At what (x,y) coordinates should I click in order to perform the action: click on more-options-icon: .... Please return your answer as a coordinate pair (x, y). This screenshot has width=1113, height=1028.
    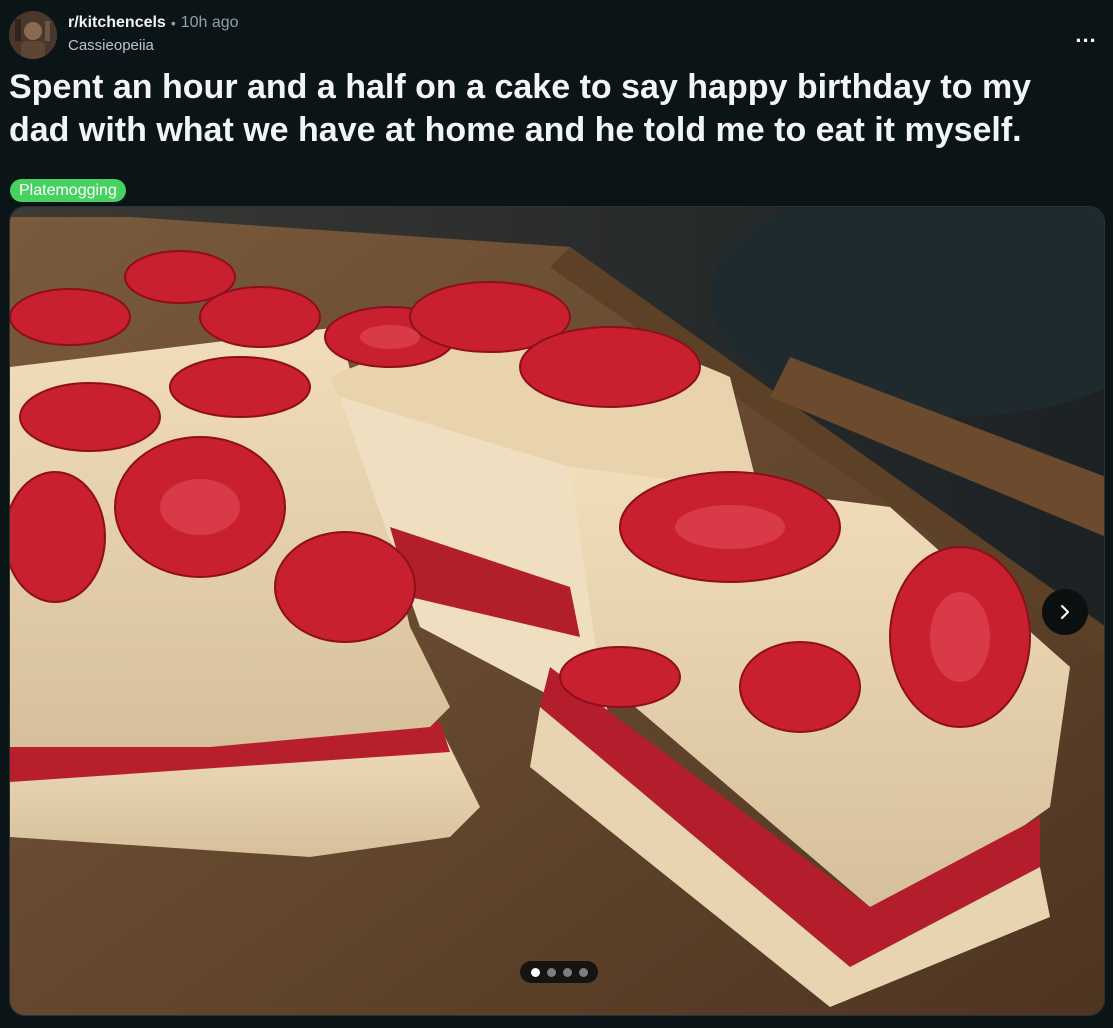
    Looking at the image, I should click on (1086, 34).